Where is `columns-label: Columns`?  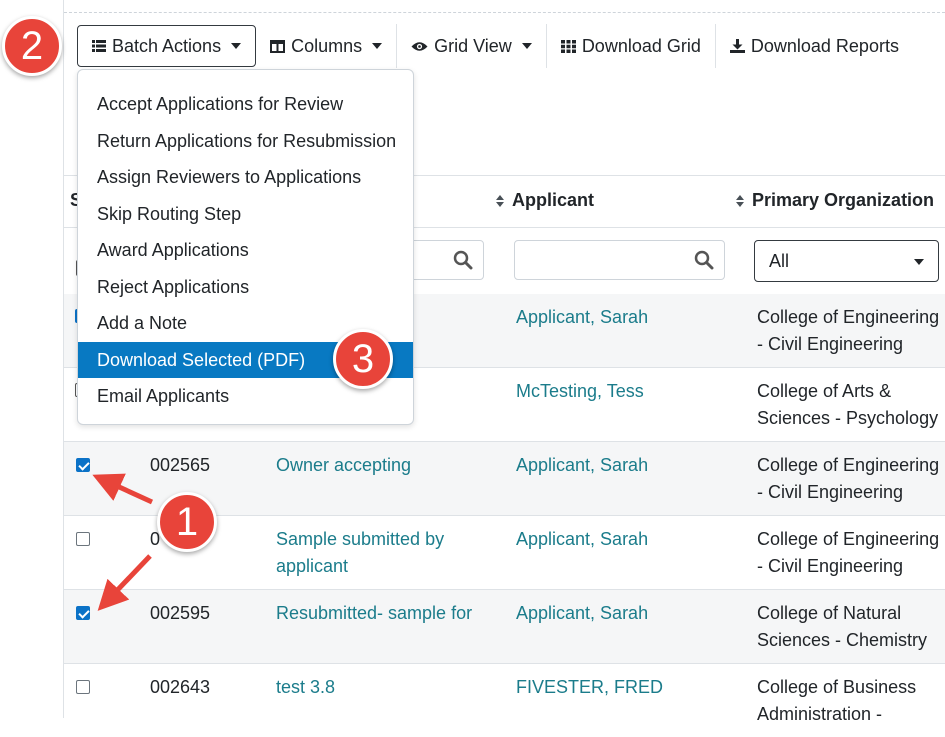 columns-label: Columns is located at coordinates (327, 45).